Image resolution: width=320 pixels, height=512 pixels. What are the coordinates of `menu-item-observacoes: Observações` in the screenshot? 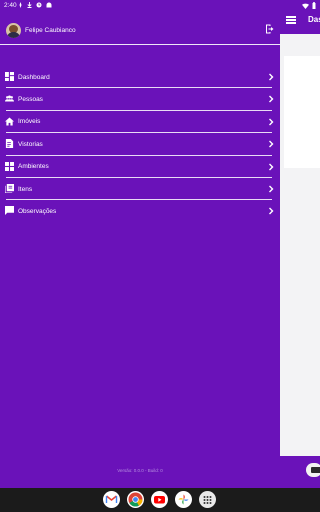 It's located at (140, 211).